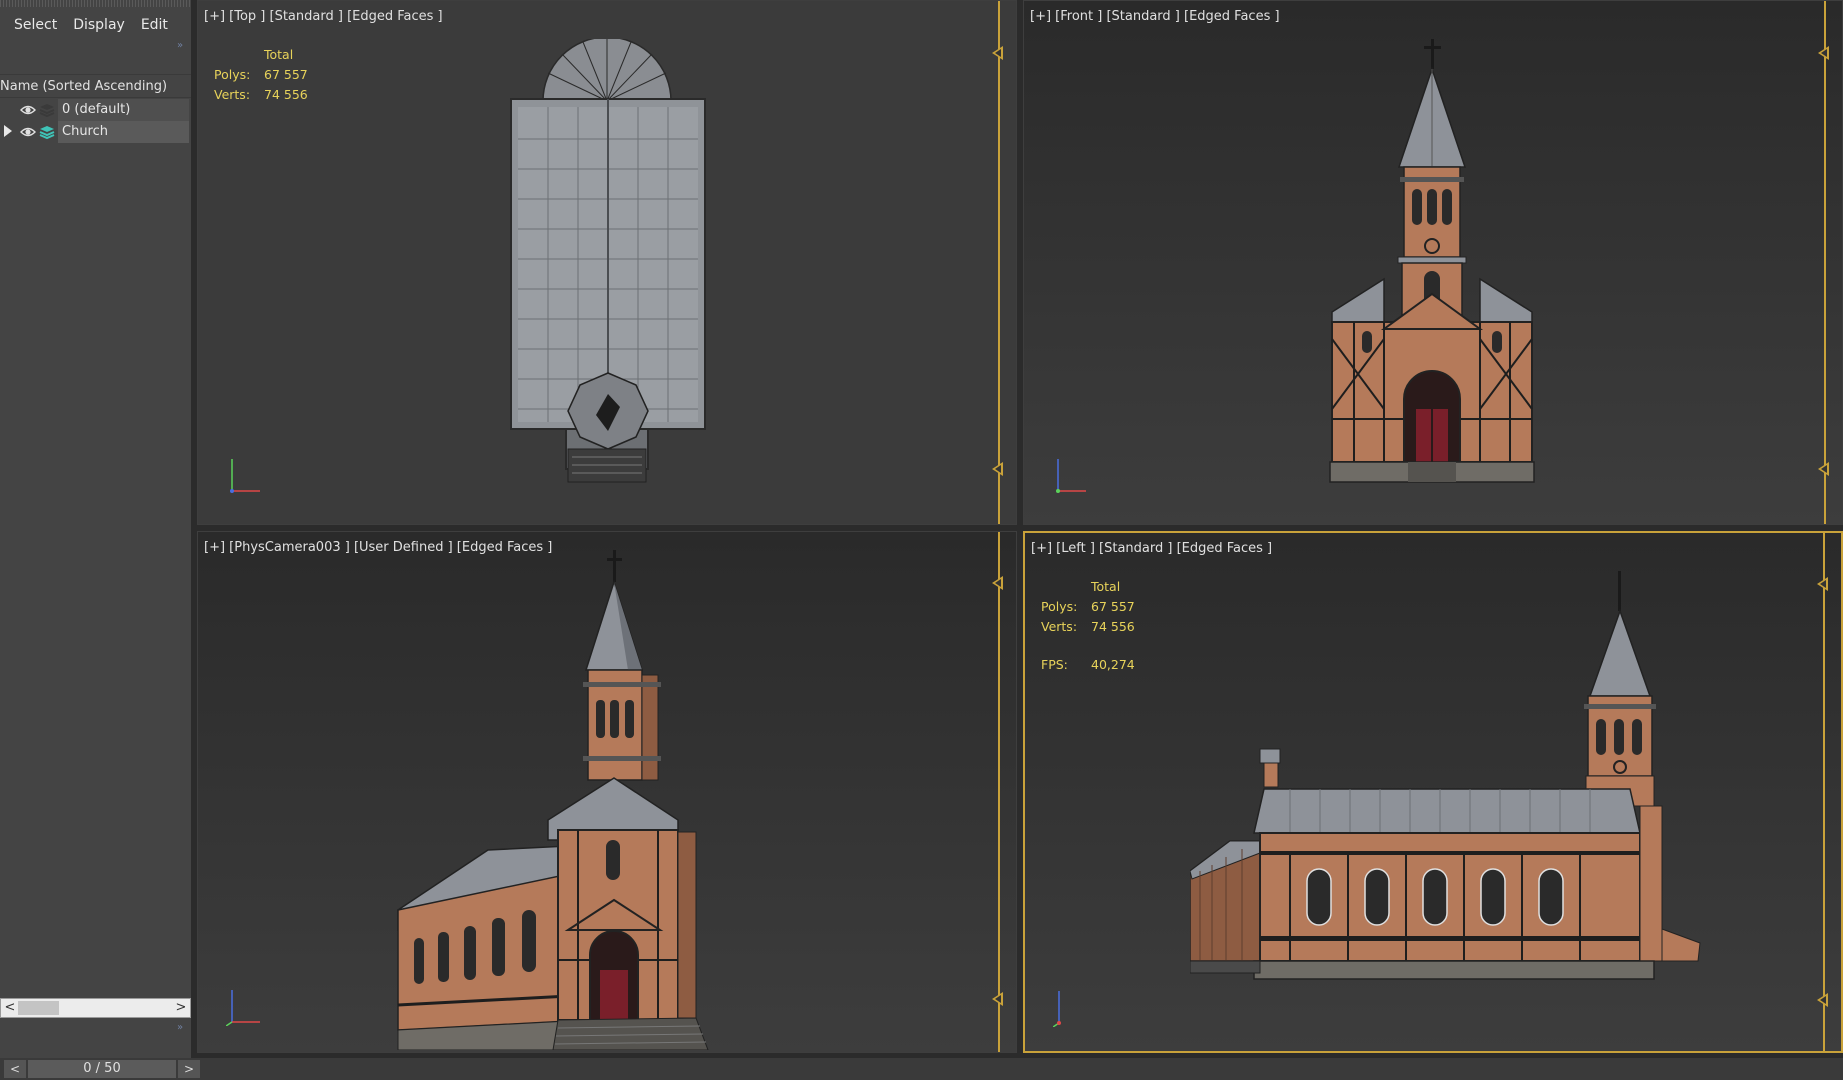  I want to click on time-slider-bar: < 0 / 50 >, so click(921, 1069).